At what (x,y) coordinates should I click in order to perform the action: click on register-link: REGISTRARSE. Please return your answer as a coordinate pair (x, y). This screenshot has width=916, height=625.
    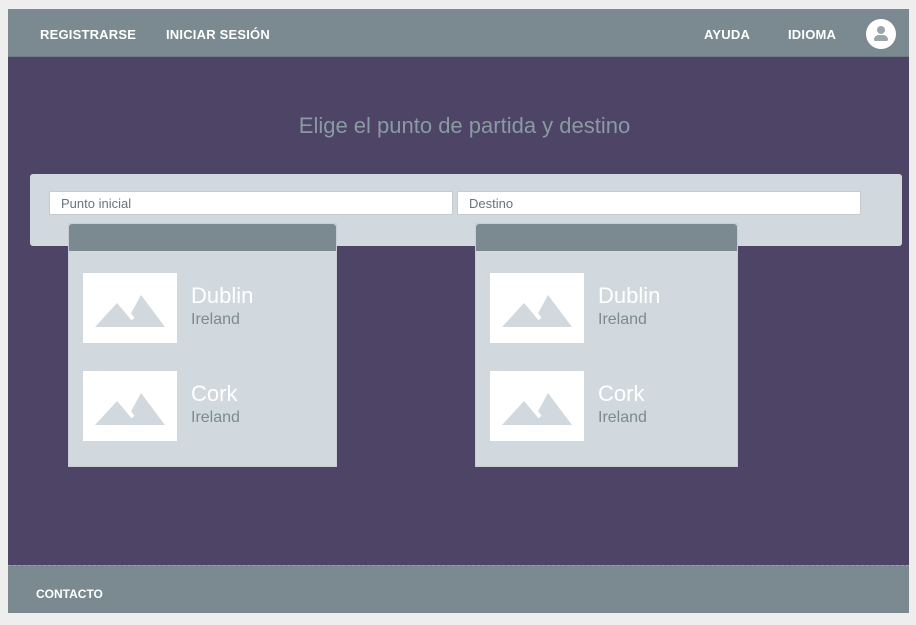
    Looking at the image, I should click on (88, 33).